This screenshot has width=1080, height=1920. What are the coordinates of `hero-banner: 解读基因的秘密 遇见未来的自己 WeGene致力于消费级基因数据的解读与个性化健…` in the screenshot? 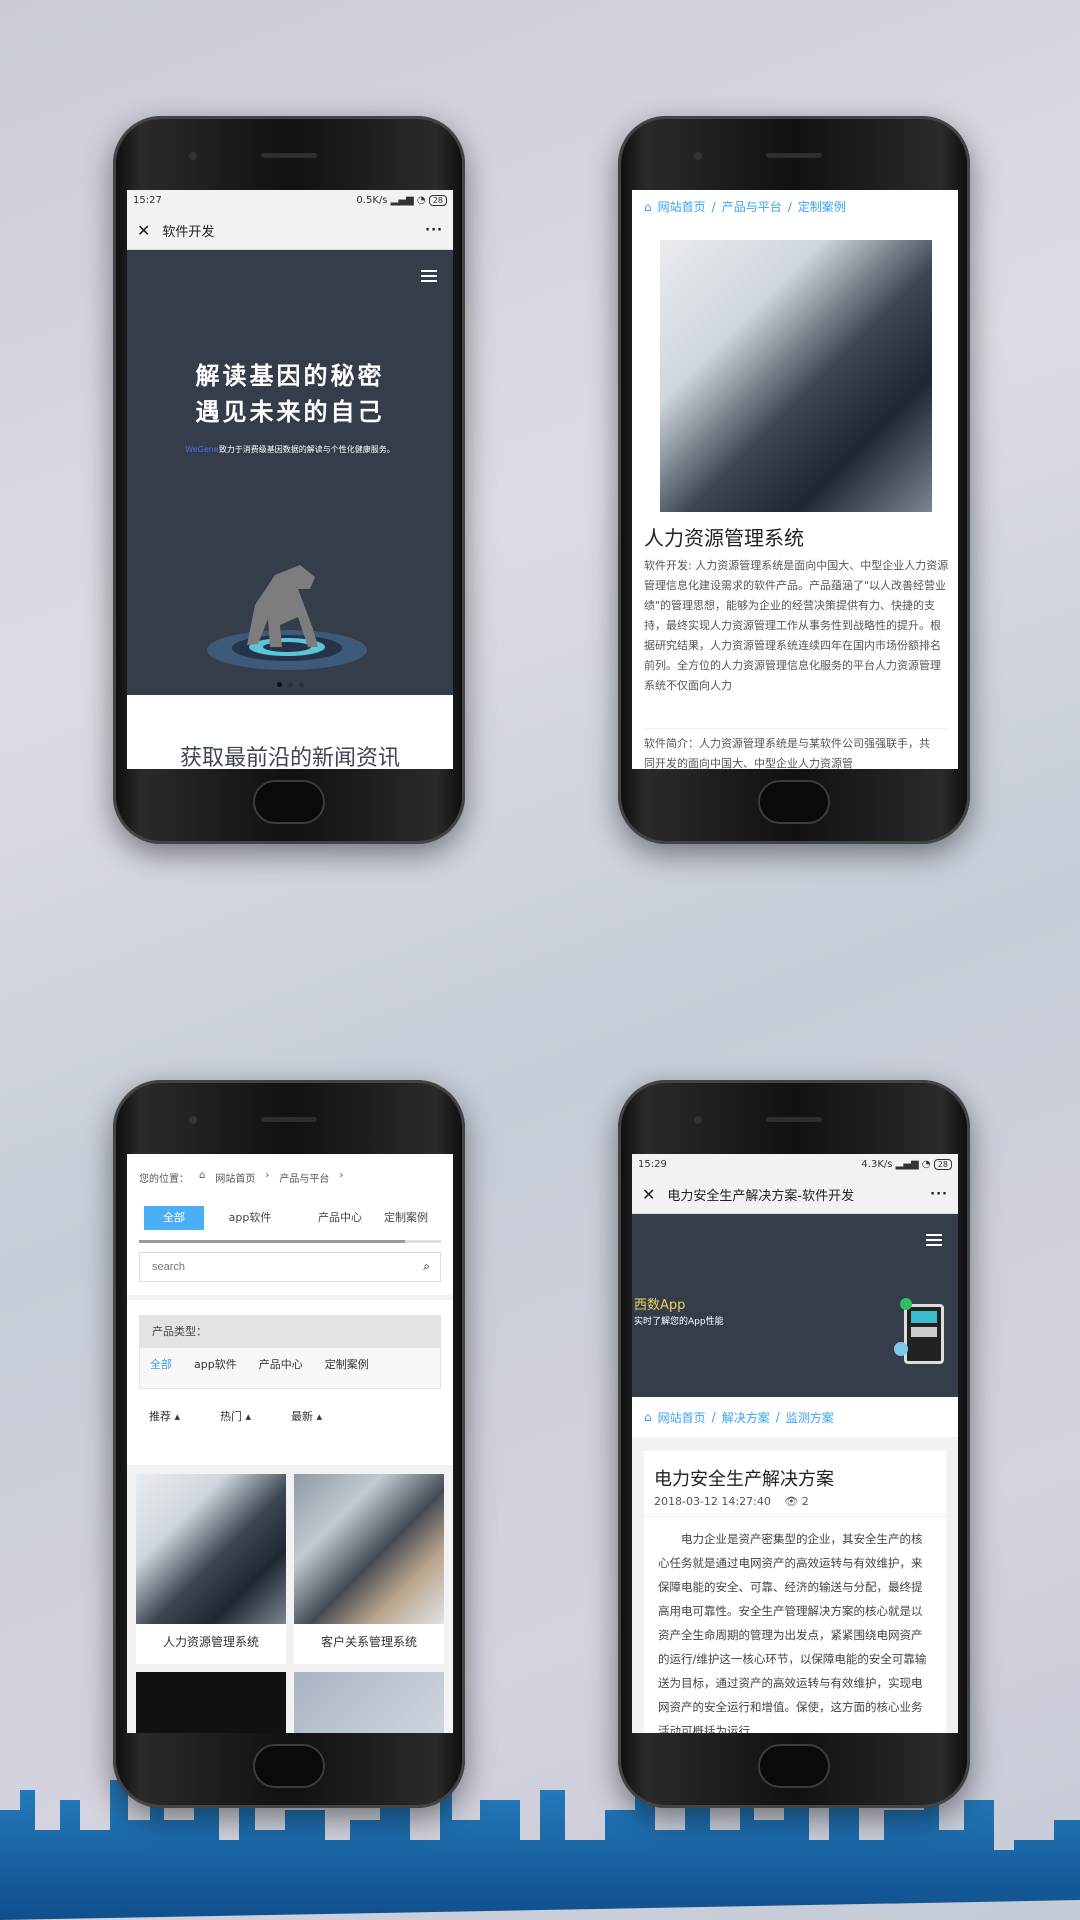 It's located at (290, 472).